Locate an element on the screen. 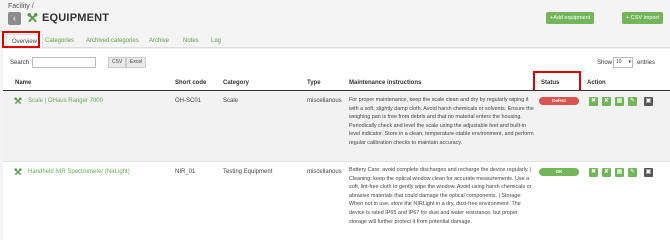 Image resolution: width=670 pixels, height=240 pixels. column-header-short-code: Short code is located at coordinates (190, 83).